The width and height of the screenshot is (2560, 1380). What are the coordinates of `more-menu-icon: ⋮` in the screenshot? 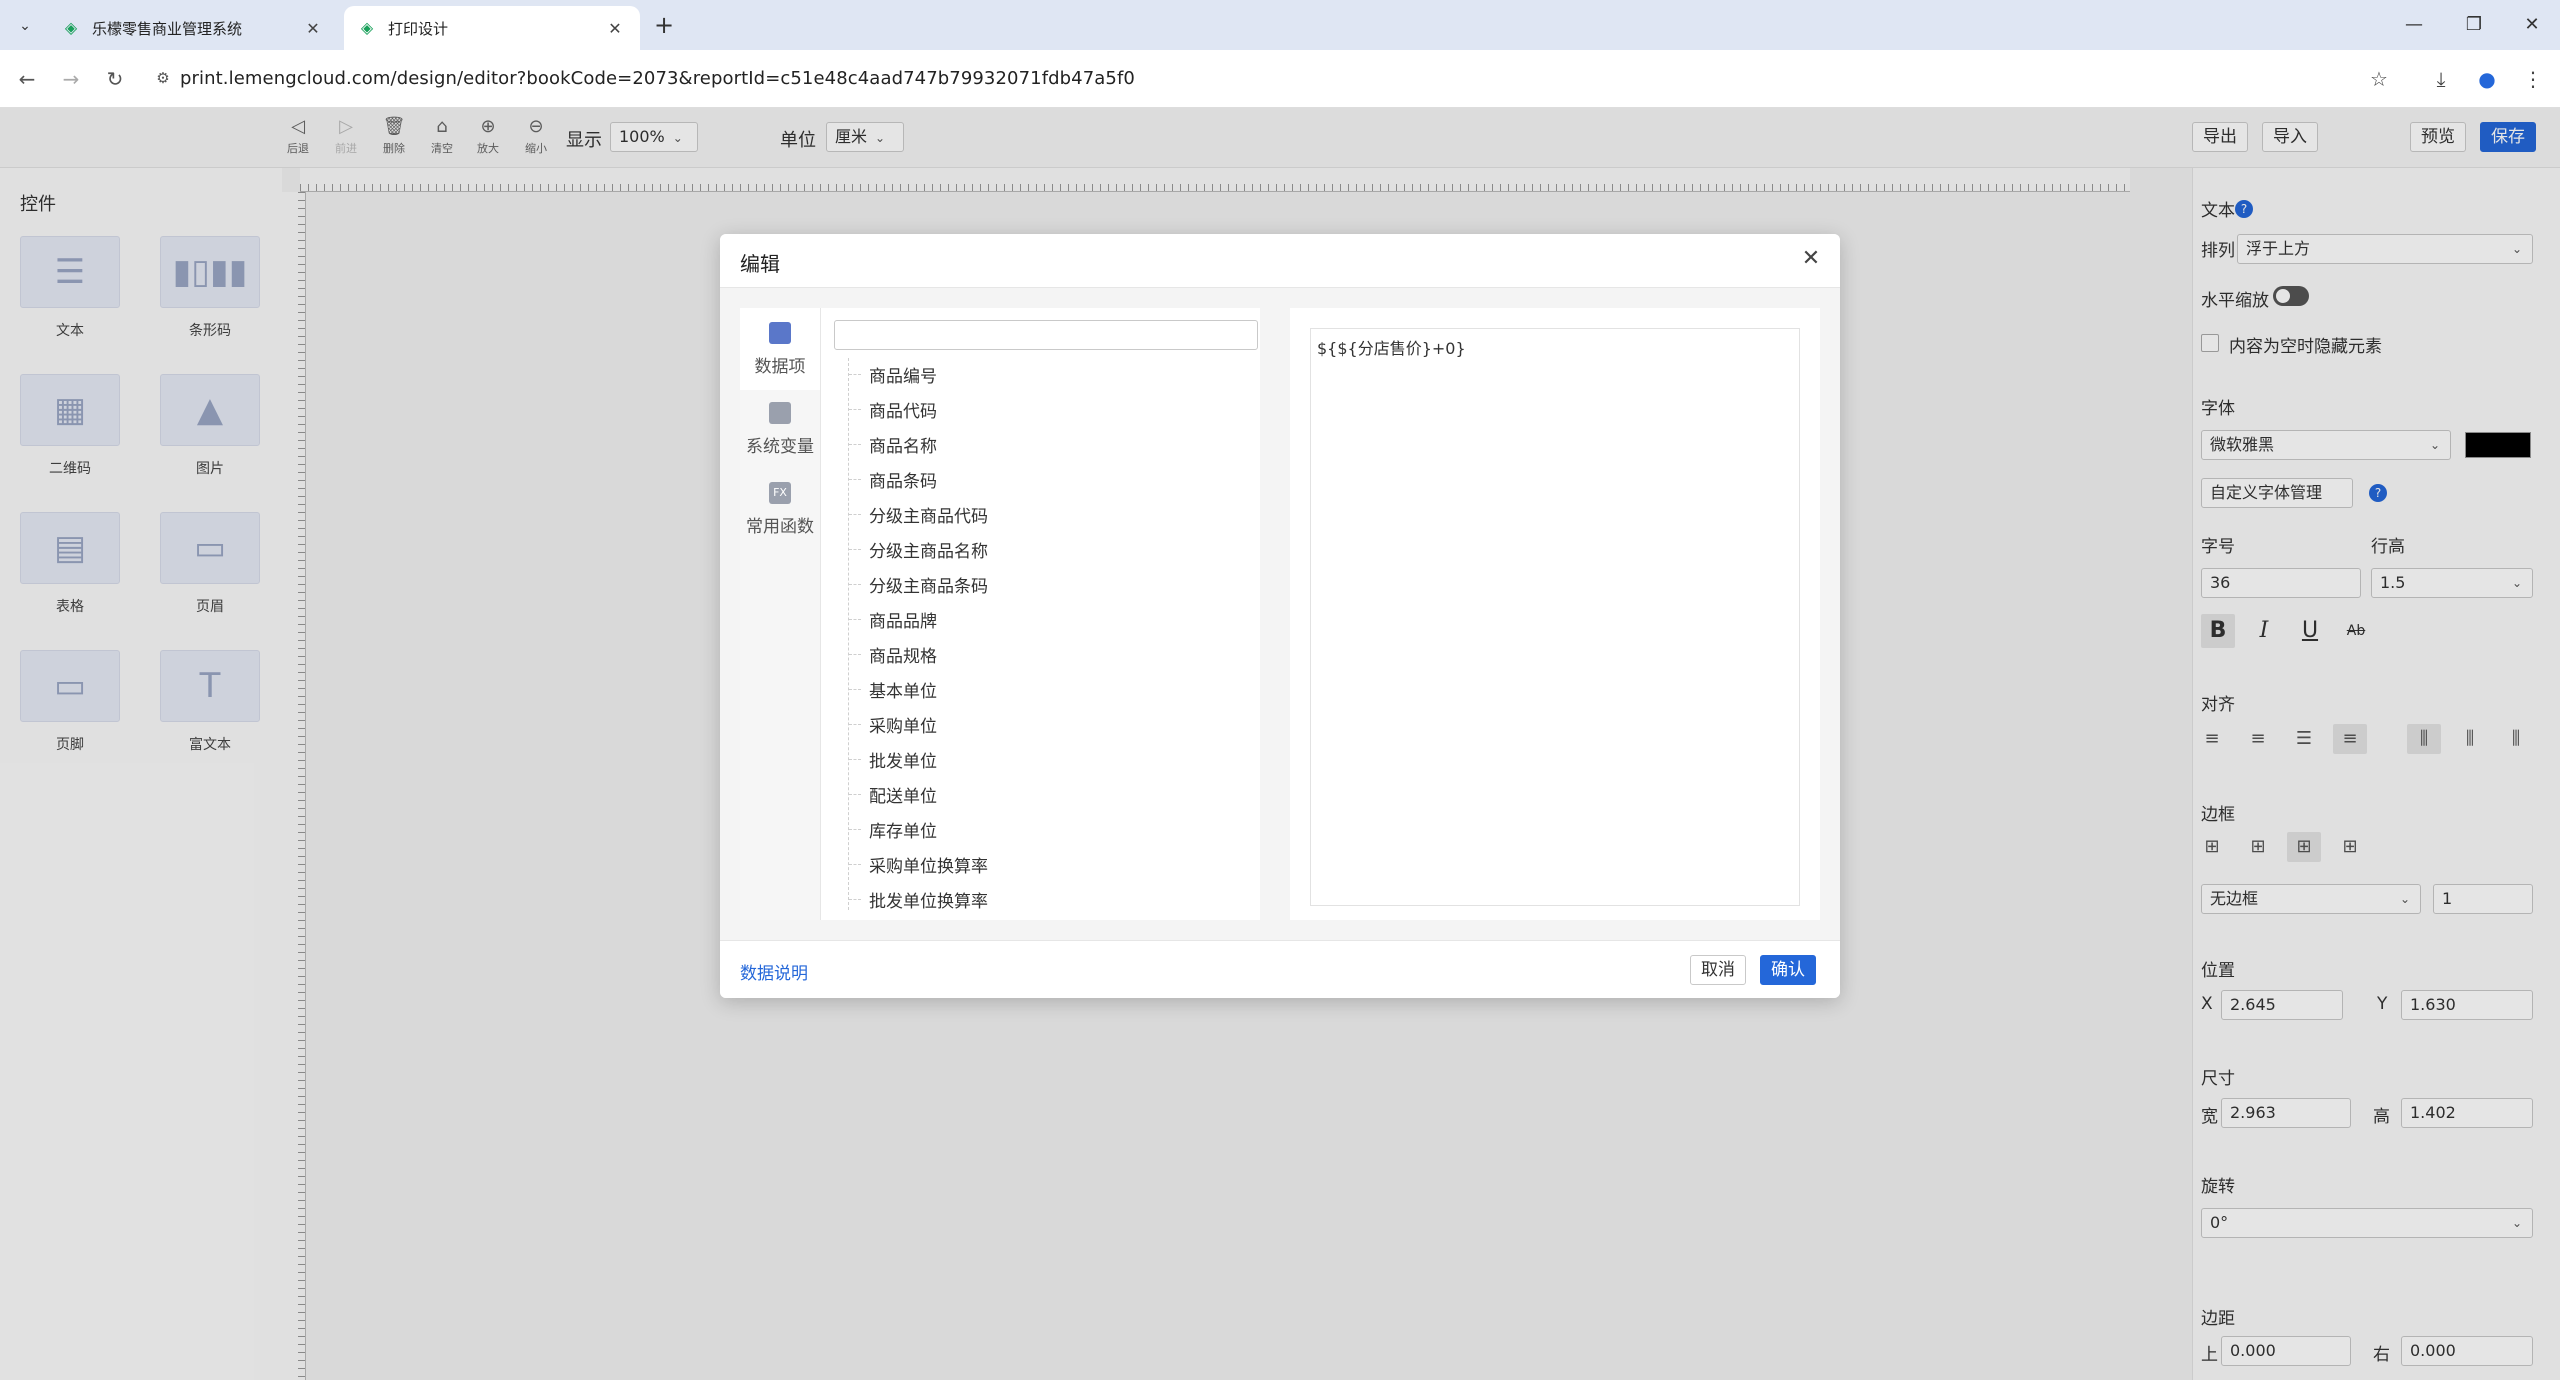 It's located at (2533, 79).